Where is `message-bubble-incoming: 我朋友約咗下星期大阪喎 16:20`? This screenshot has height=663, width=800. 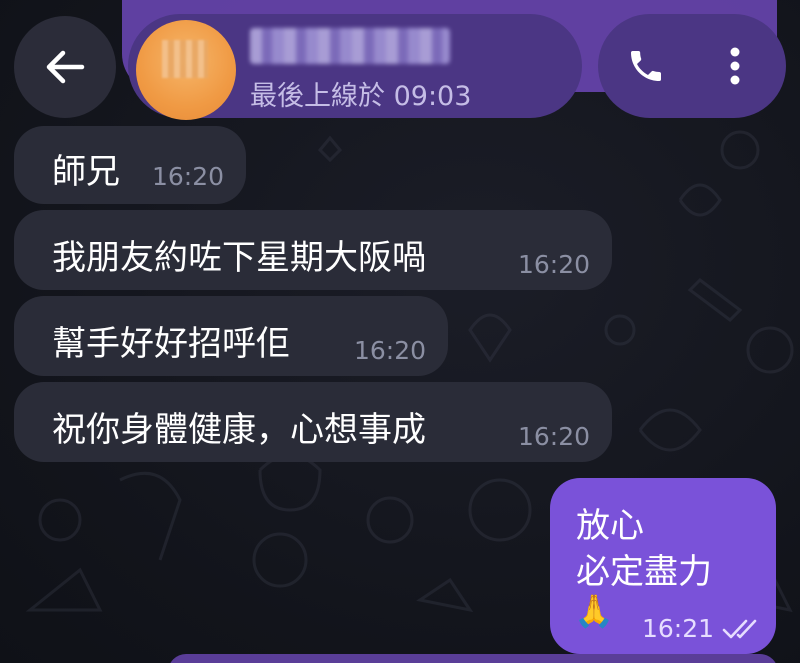
message-bubble-incoming: 我朋友約咗下星期大阪喎 16:20 is located at coordinates (313, 250).